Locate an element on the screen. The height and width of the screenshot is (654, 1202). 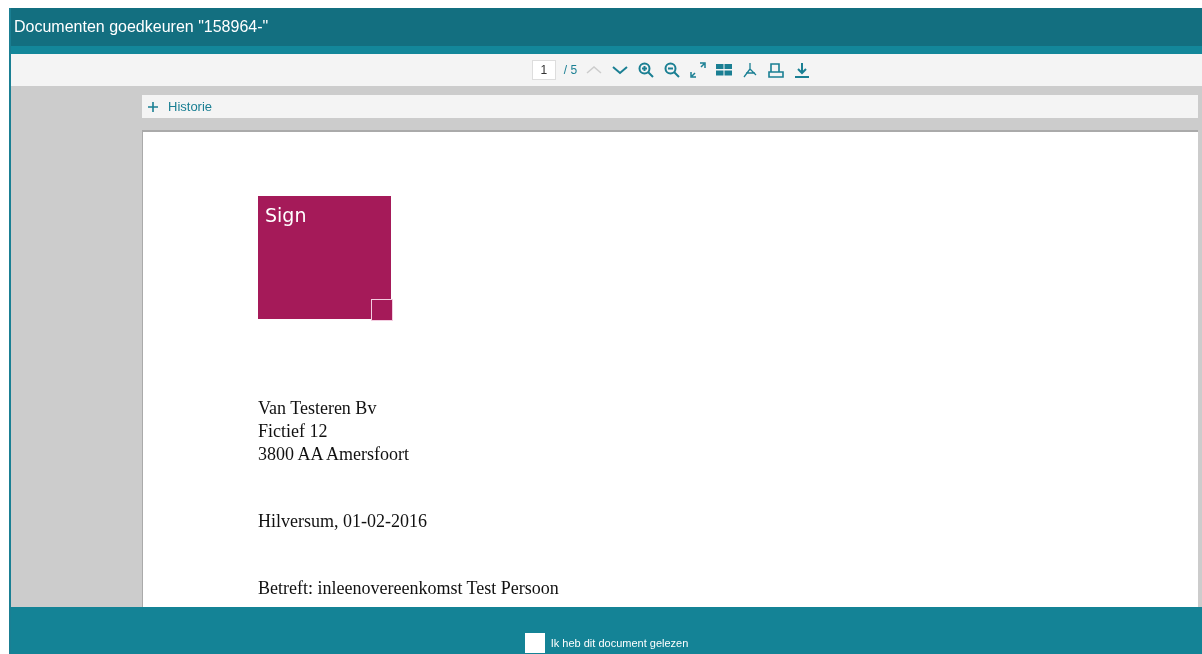
address-line: 3800 AA Amersfoort is located at coordinates (334, 454).